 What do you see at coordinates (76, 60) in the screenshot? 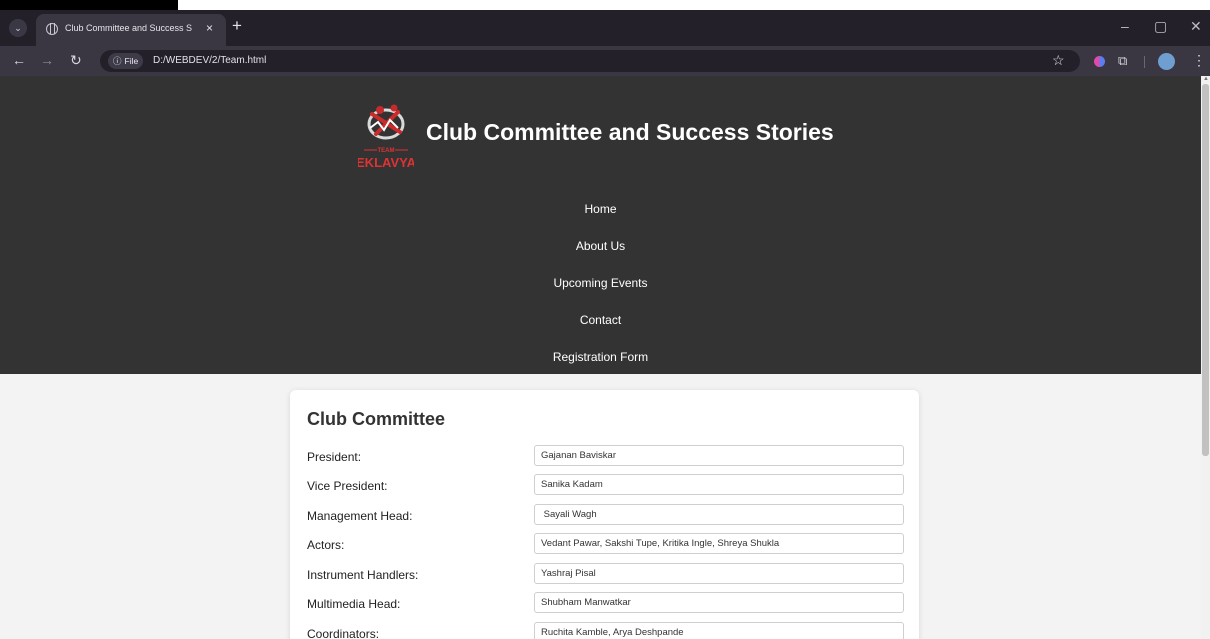
I see `reload-icon: ↻` at bounding box center [76, 60].